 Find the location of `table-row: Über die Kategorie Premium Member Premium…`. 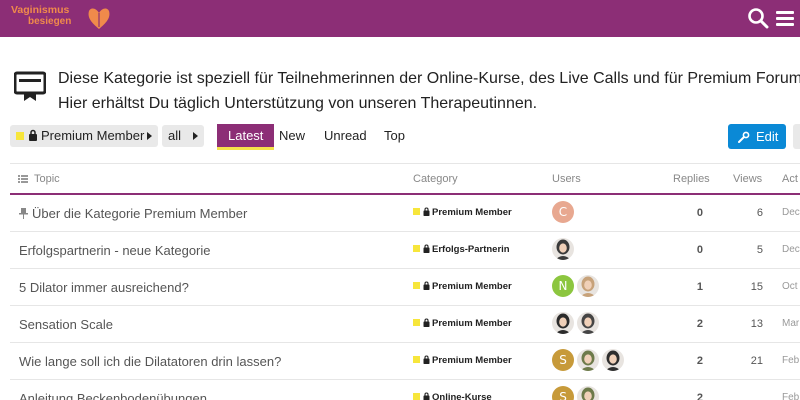

table-row: Über die Kategorie Premium Member Premium… is located at coordinates (405, 213).